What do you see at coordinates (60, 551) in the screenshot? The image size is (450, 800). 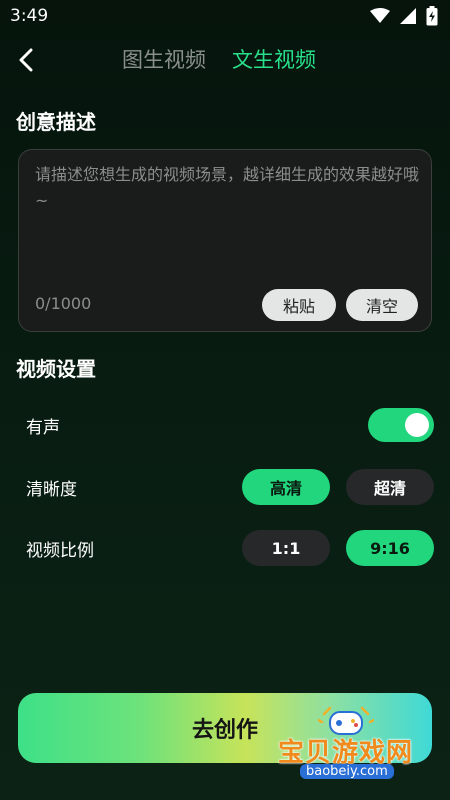 I see `ratio-label: 视频比例` at bounding box center [60, 551].